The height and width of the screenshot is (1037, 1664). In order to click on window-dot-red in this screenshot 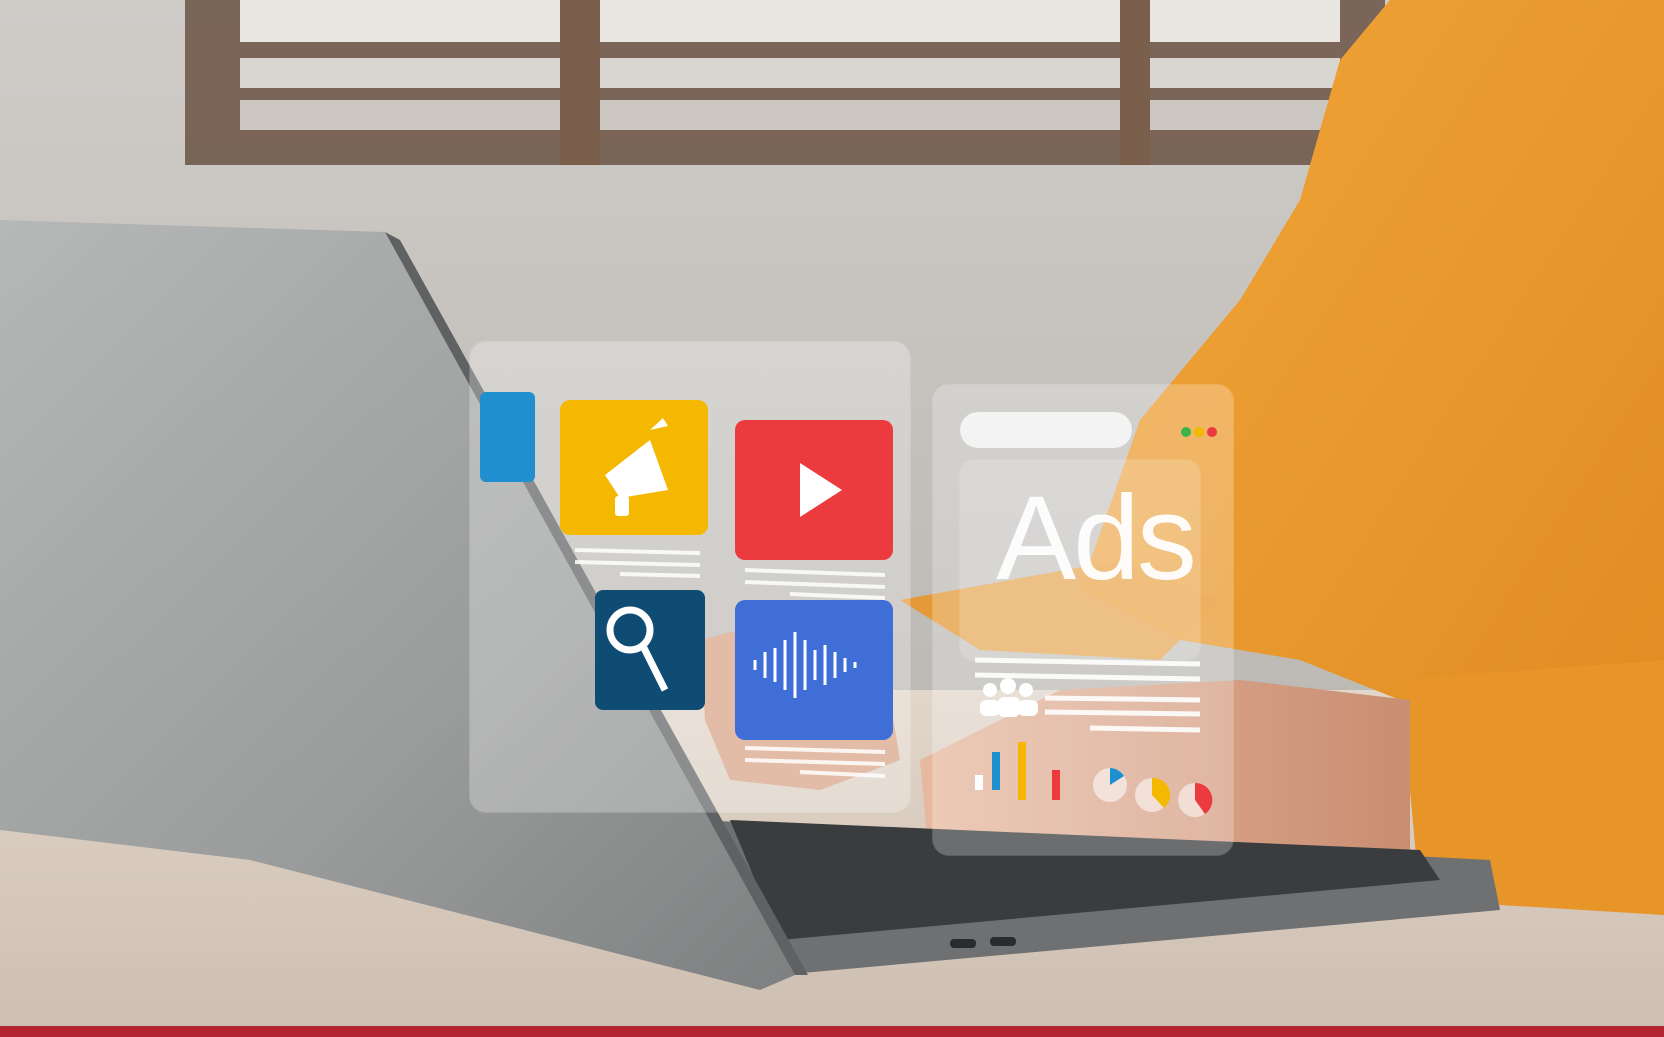, I will do `click(1212, 432)`.